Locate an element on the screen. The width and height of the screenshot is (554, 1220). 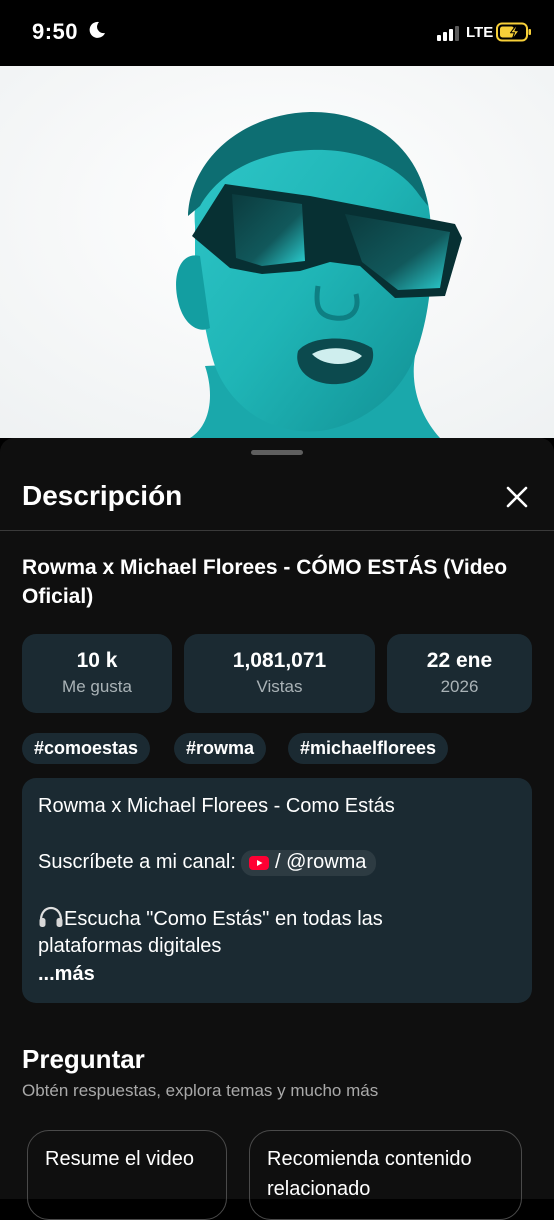
listen-line: Escucha "Como Estás" en todas las is located at coordinates (210, 918).